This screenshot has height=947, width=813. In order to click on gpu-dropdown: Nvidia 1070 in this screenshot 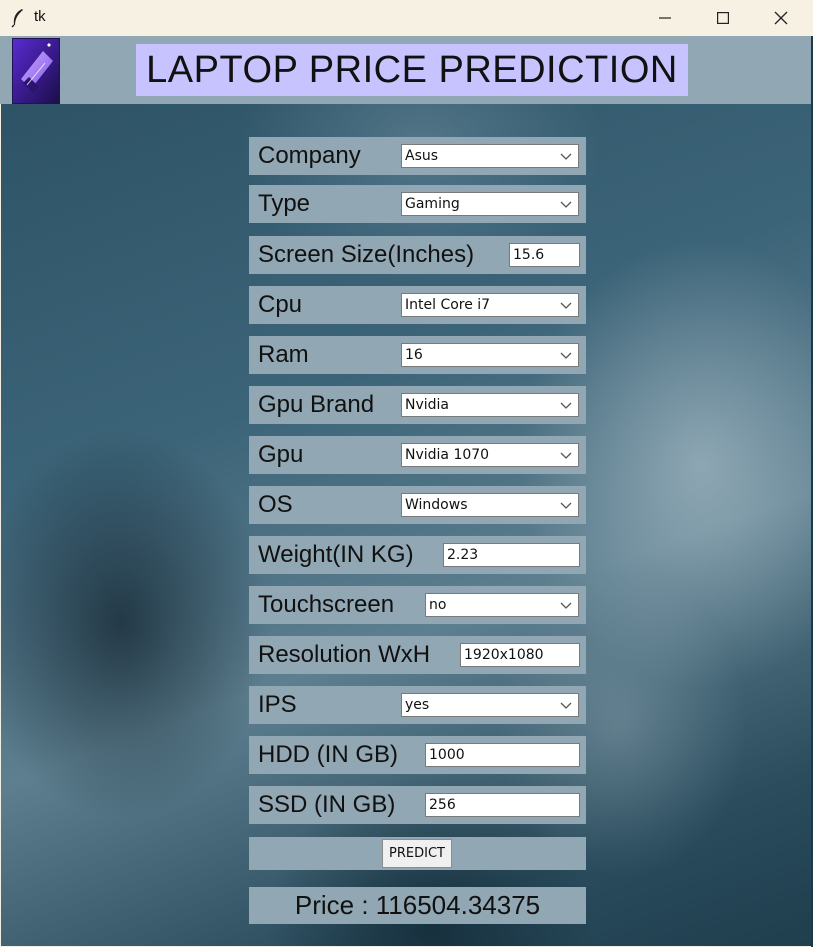, I will do `click(490, 455)`.